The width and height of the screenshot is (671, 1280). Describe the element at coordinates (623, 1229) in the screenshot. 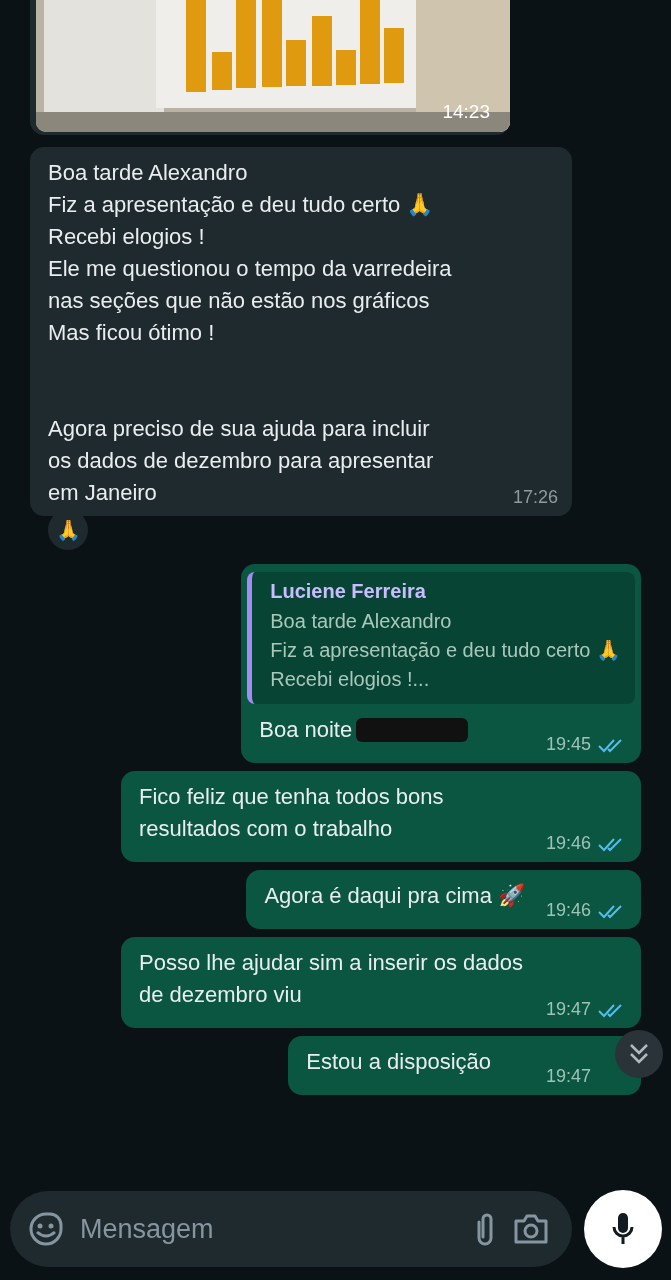

I see `microphone-icon` at that location.